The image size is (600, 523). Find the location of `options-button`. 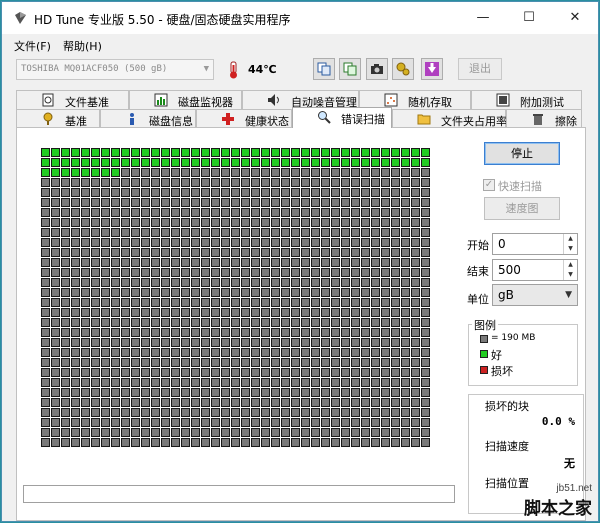

options-button is located at coordinates (403, 69).